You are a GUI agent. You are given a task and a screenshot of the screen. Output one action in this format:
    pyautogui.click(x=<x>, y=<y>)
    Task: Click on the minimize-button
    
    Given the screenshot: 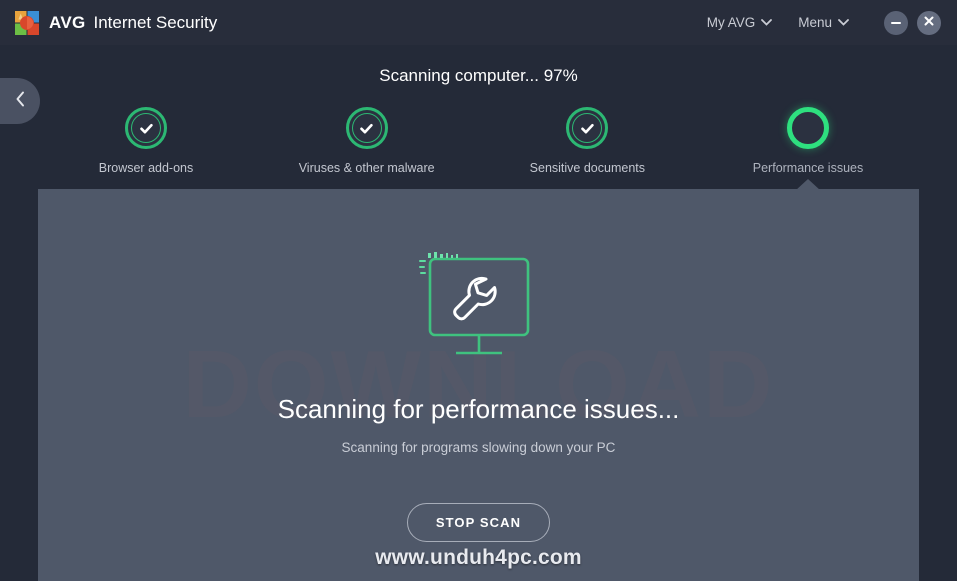 What is the action you would take?
    pyautogui.click(x=896, y=22)
    